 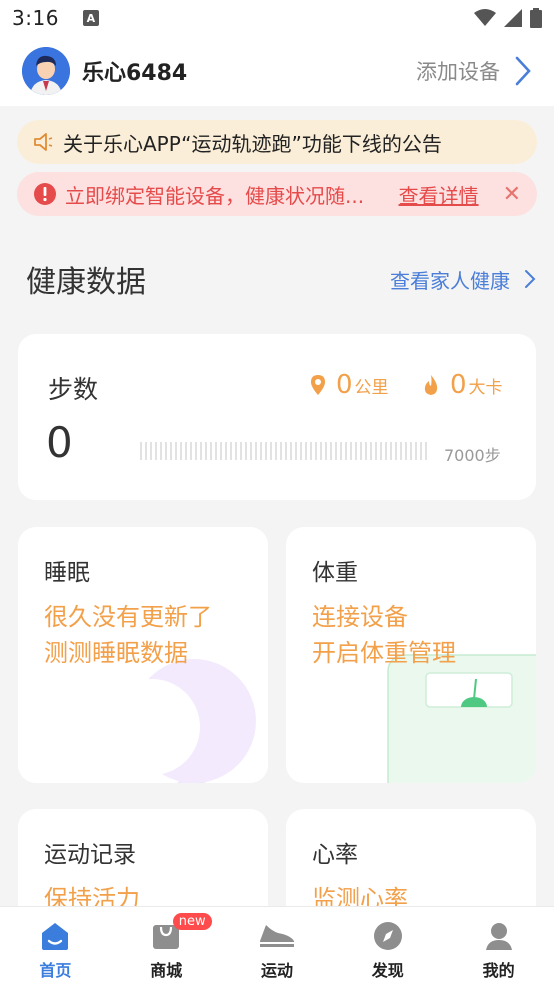 What do you see at coordinates (485, 388) in the screenshot?
I see `calorie-unit: 大卡` at bounding box center [485, 388].